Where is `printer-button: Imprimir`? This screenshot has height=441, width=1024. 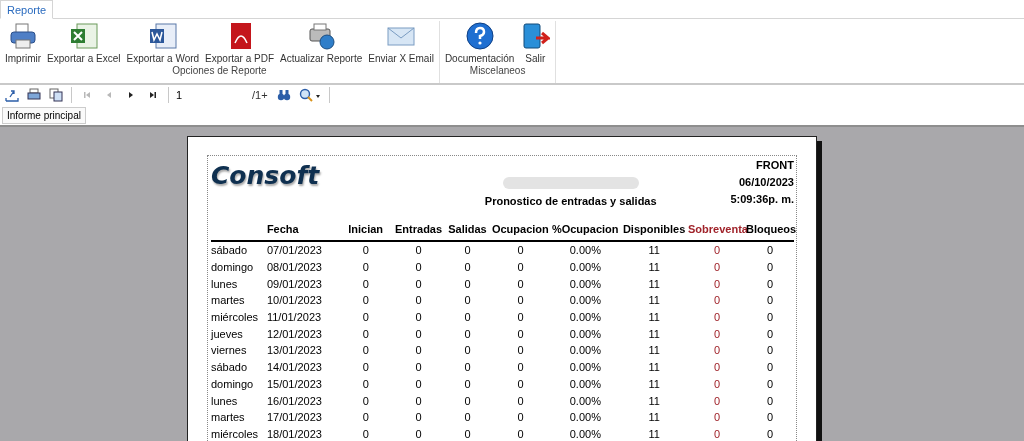 printer-button: Imprimir is located at coordinates (23, 42).